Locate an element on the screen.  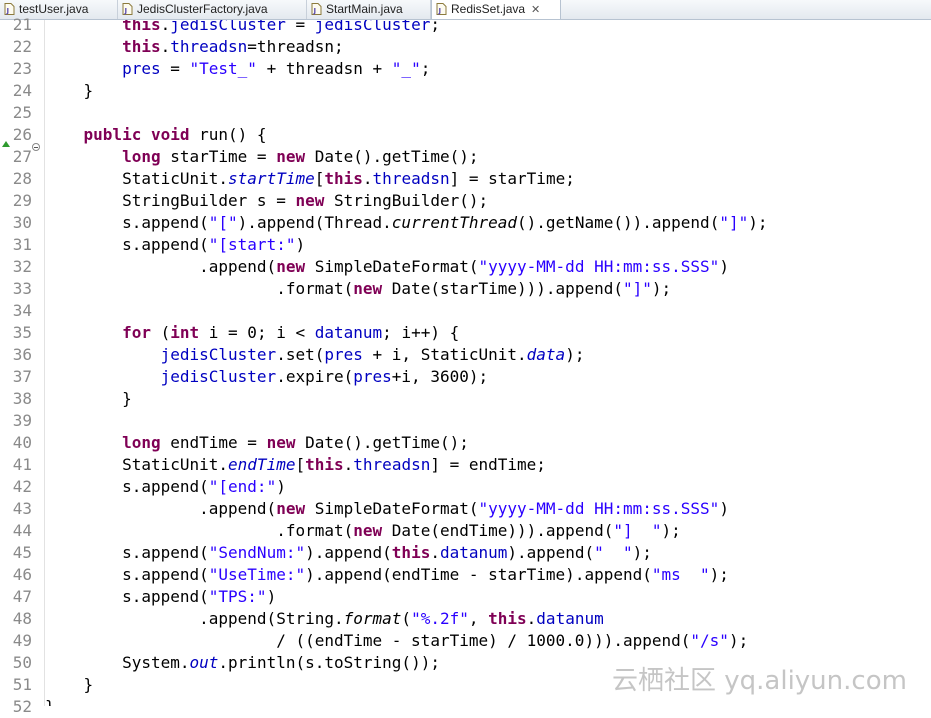
code-token: i = 0; i < is located at coordinates (257, 332).